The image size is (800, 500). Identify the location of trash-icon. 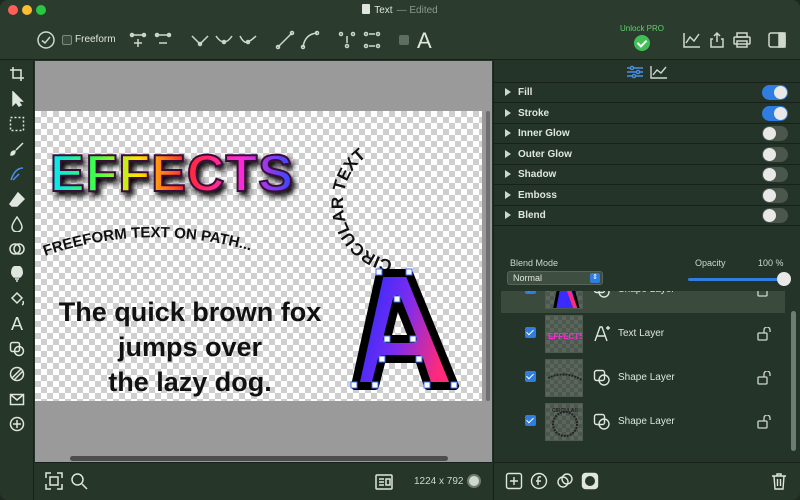
(779, 481).